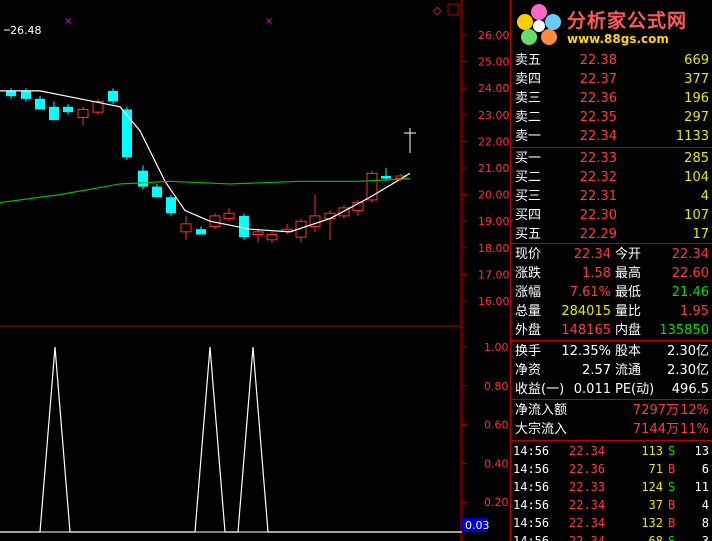 The width and height of the screenshot is (712, 541). Describe the element at coordinates (684, 330) in the screenshot. I see `quote-value-2: 135850` at that location.